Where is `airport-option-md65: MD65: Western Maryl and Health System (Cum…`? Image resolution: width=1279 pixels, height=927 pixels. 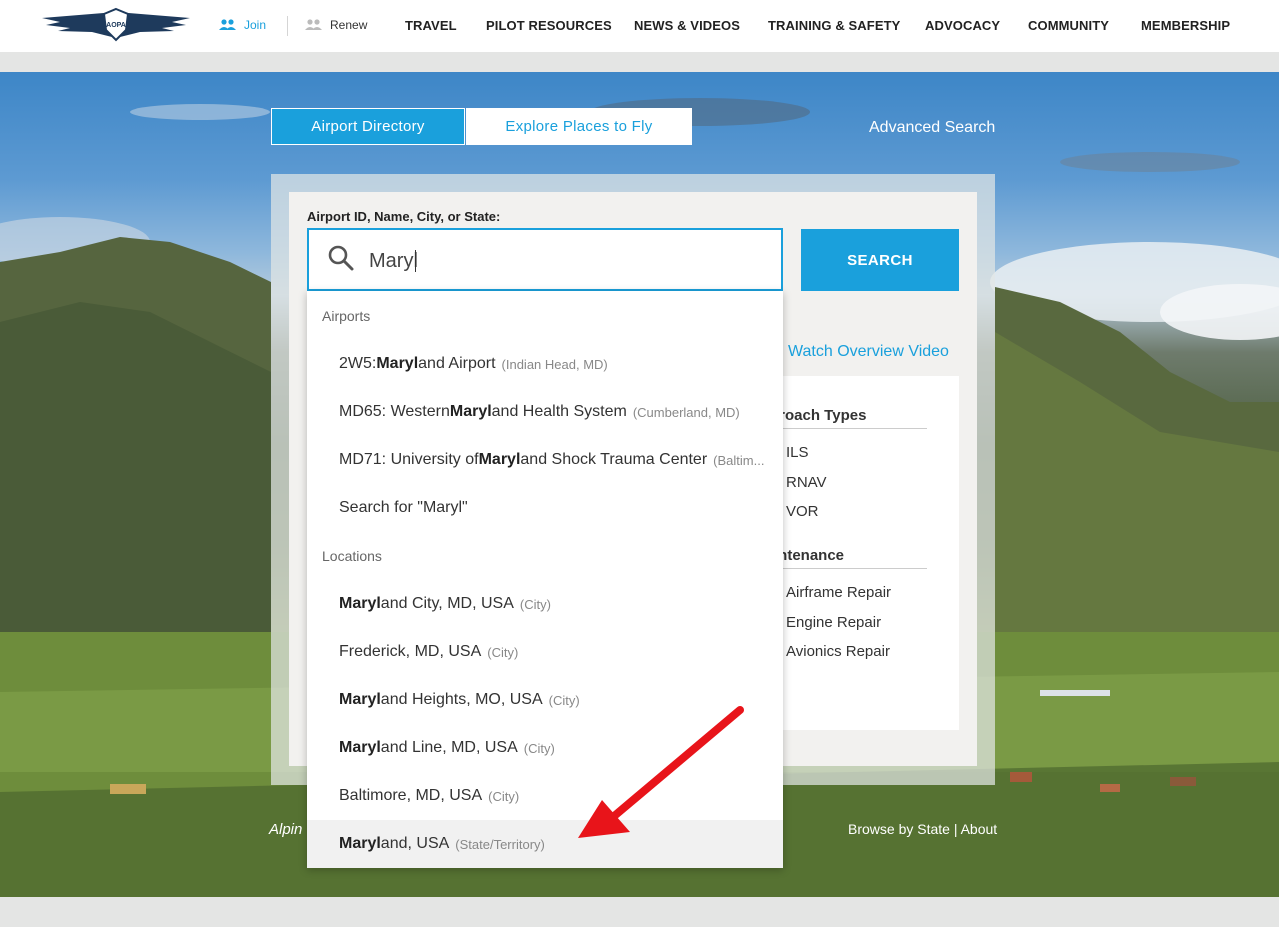
airport-option-md65: MD65: Western Maryl and Health System (Cum… is located at coordinates (545, 412).